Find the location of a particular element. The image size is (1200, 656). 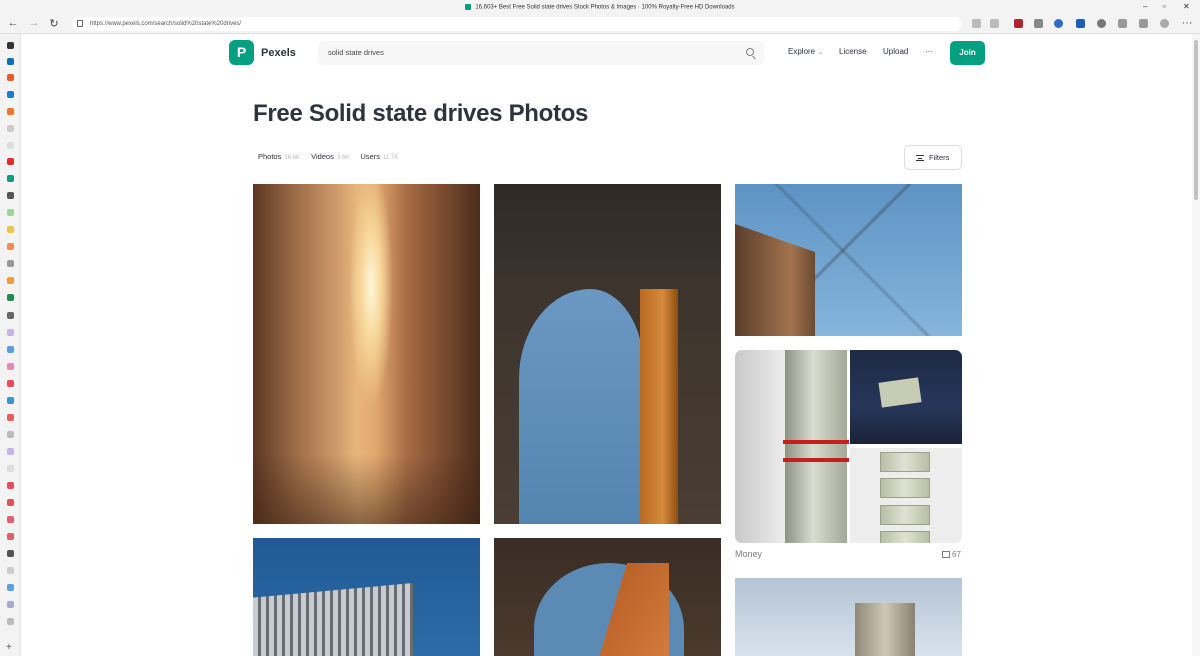

tab-videos: Videos 3.6K is located at coordinates (330, 156).